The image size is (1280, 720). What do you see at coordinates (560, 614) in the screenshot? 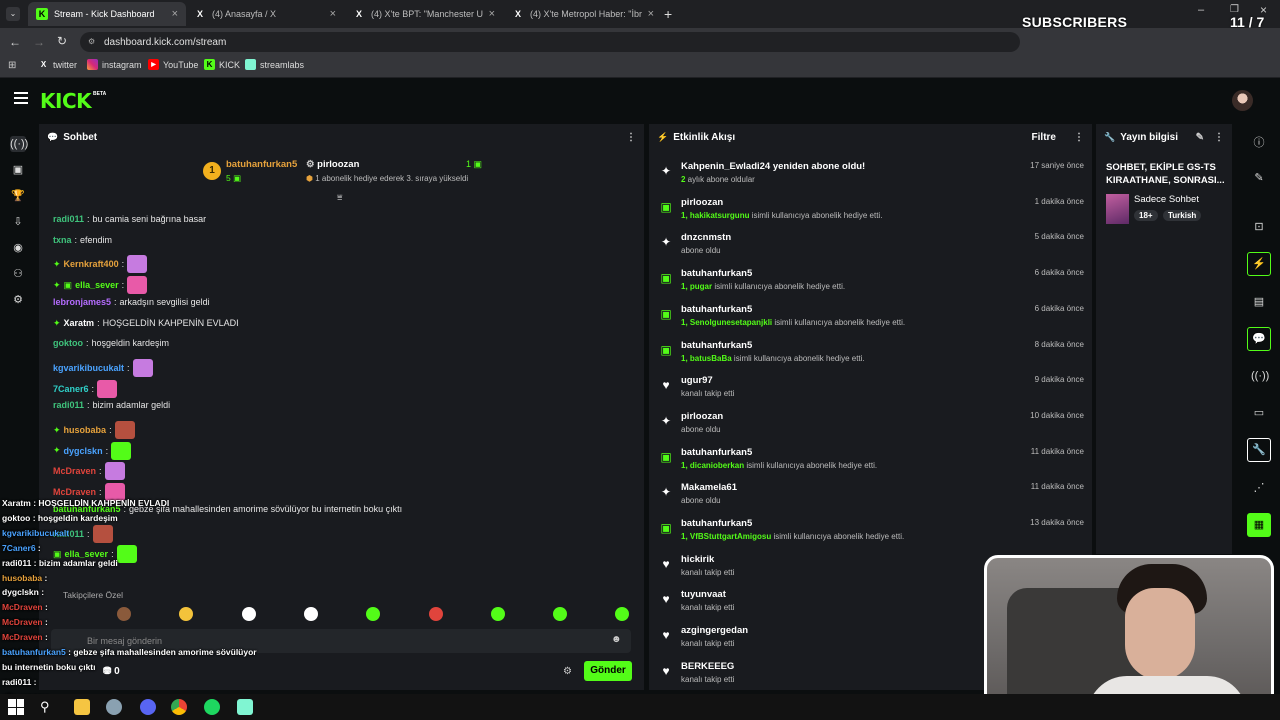
I see `emote-chat-icon` at bounding box center [560, 614].